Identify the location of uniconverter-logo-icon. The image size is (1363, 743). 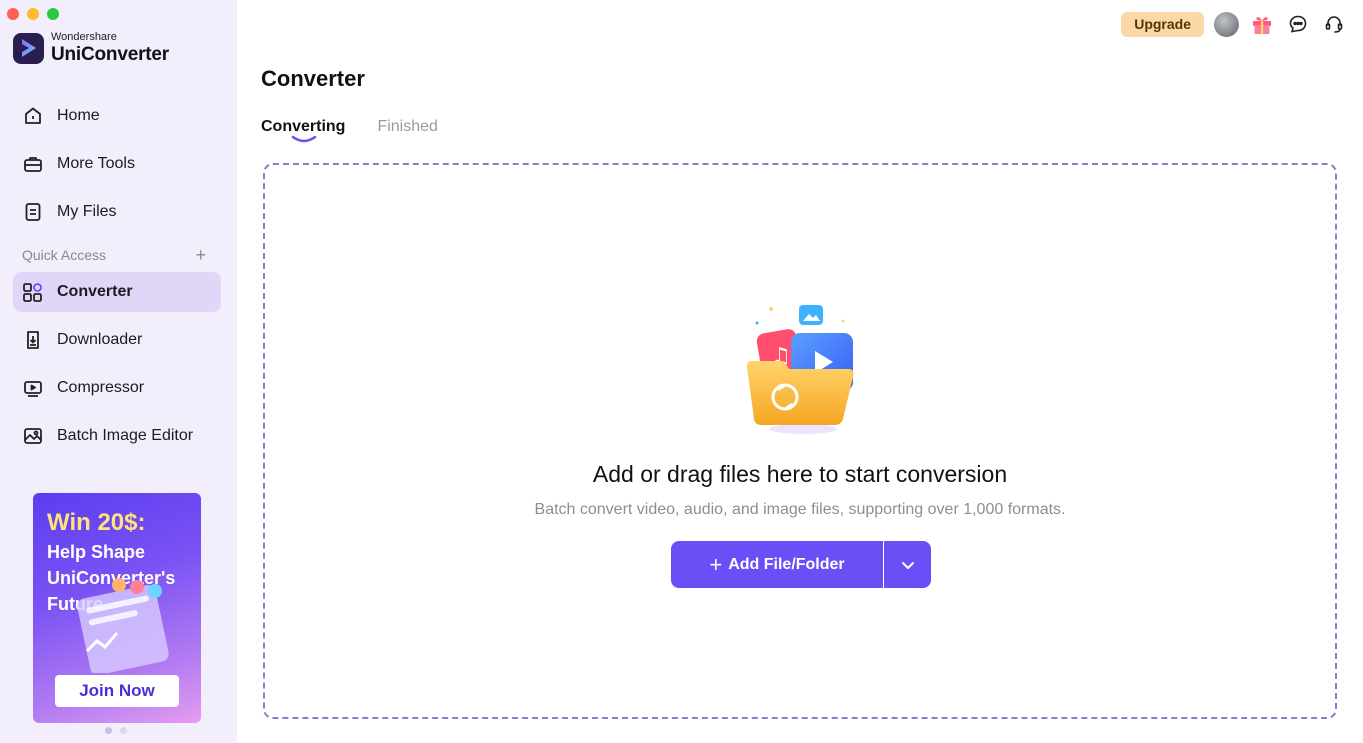
(28, 48).